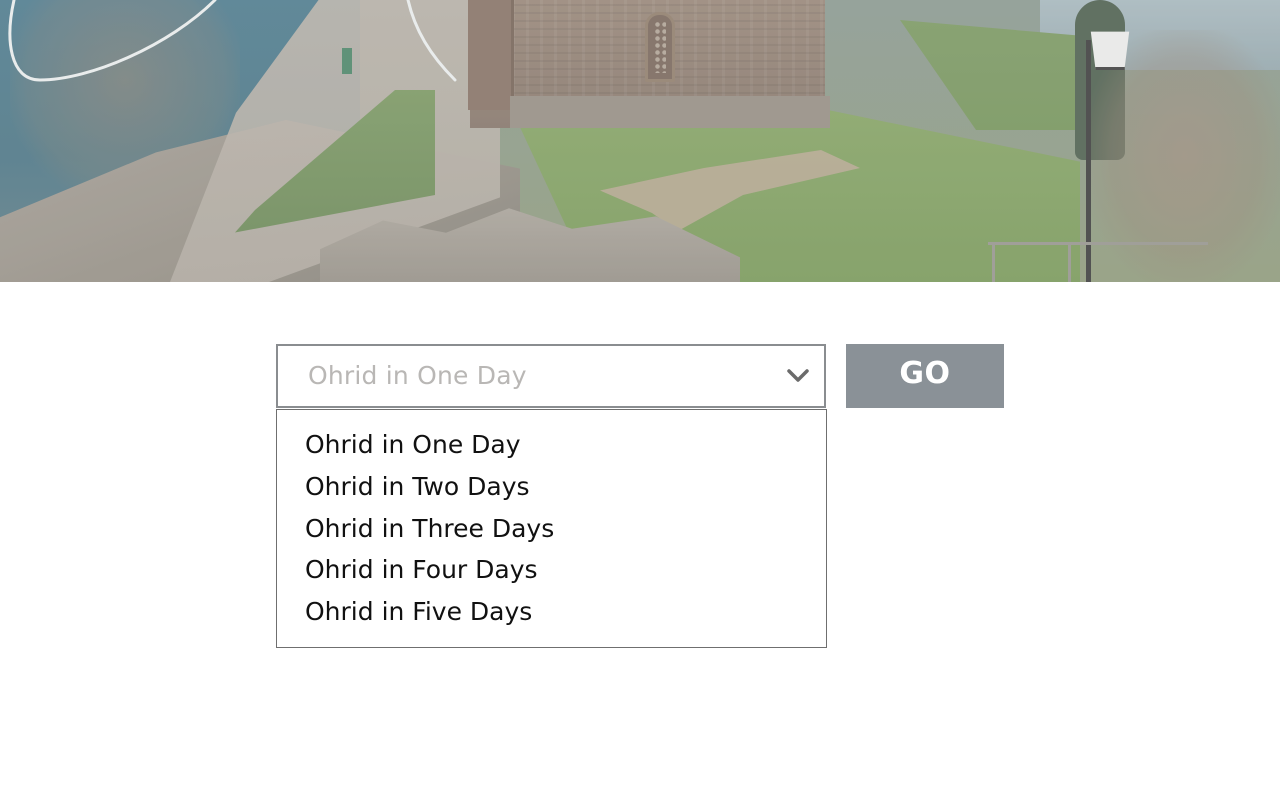 This screenshot has height=800, width=1280. Describe the element at coordinates (551, 487) in the screenshot. I see `option-two-days: Ohrid in Two Days` at that location.